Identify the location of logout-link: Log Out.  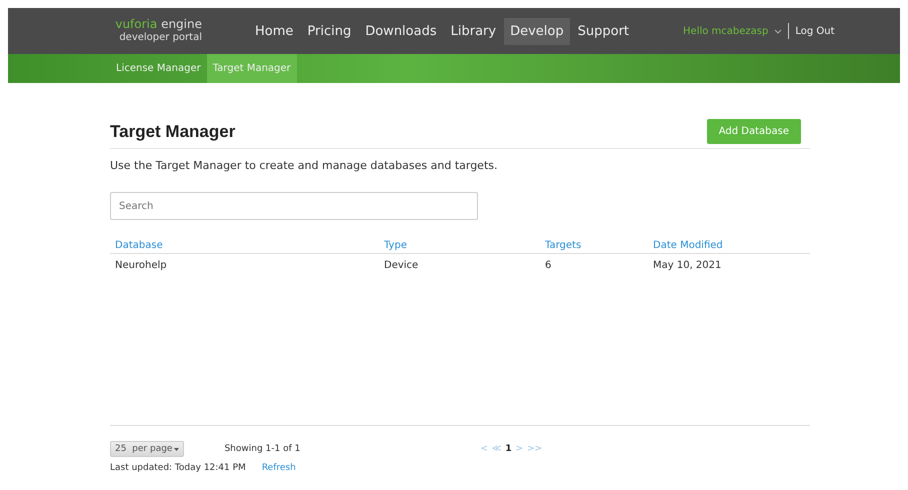
(815, 31).